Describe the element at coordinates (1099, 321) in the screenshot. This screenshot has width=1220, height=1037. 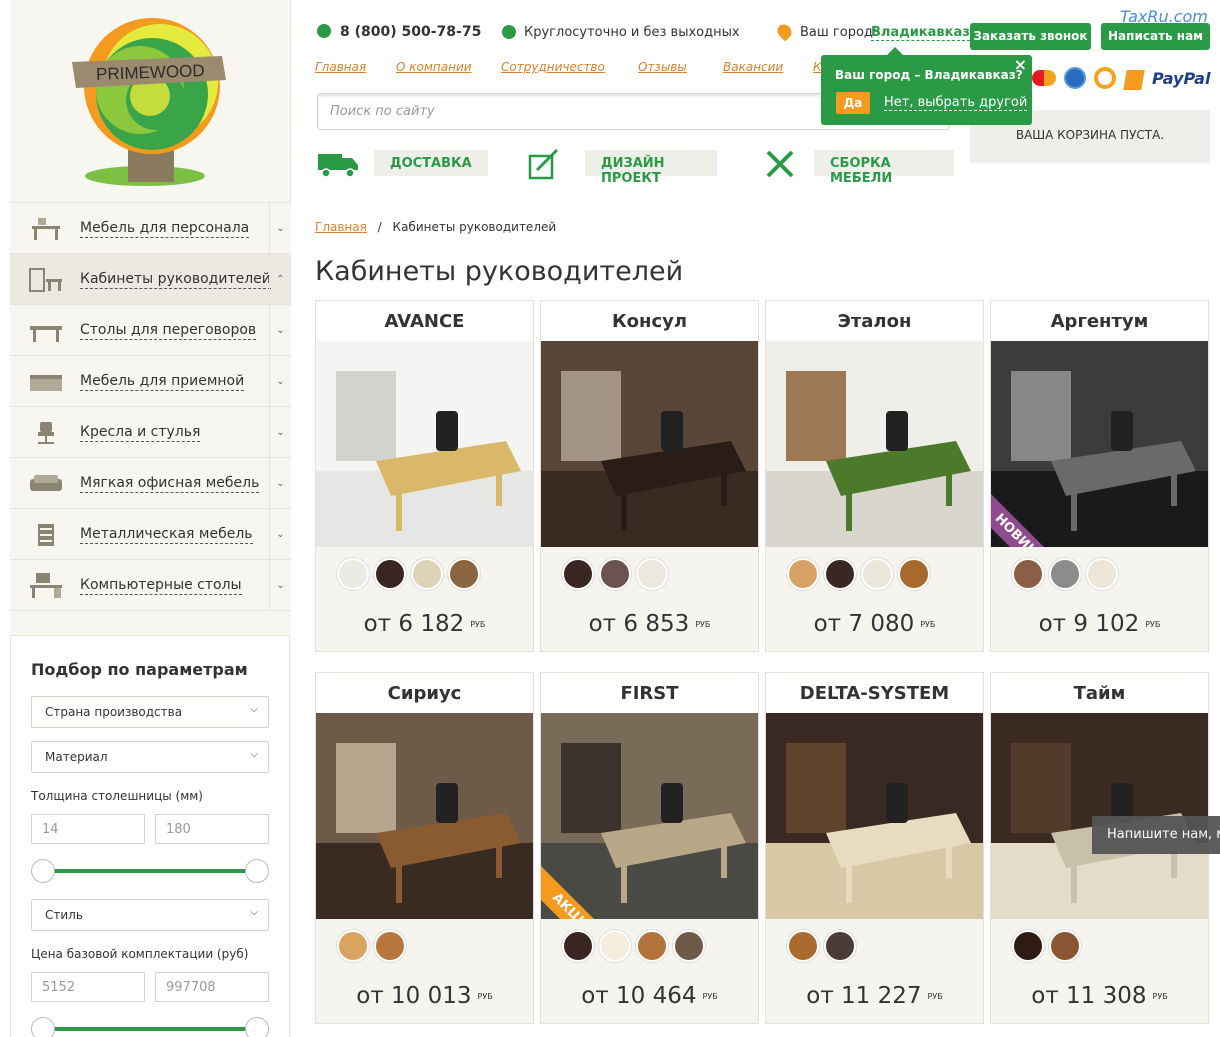
I see `product-name: Аргентум` at that location.